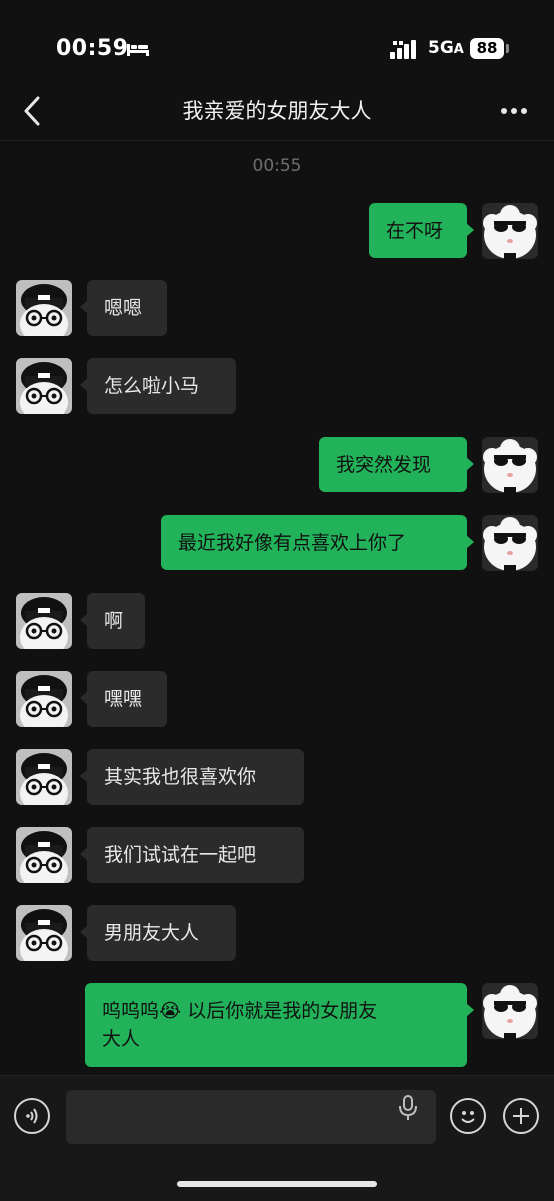 The width and height of the screenshot is (554, 1201). What do you see at coordinates (279, 1011) in the screenshot?
I see `bubble-text: 以后你就是我的女朋友` at bounding box center [279, 1011].